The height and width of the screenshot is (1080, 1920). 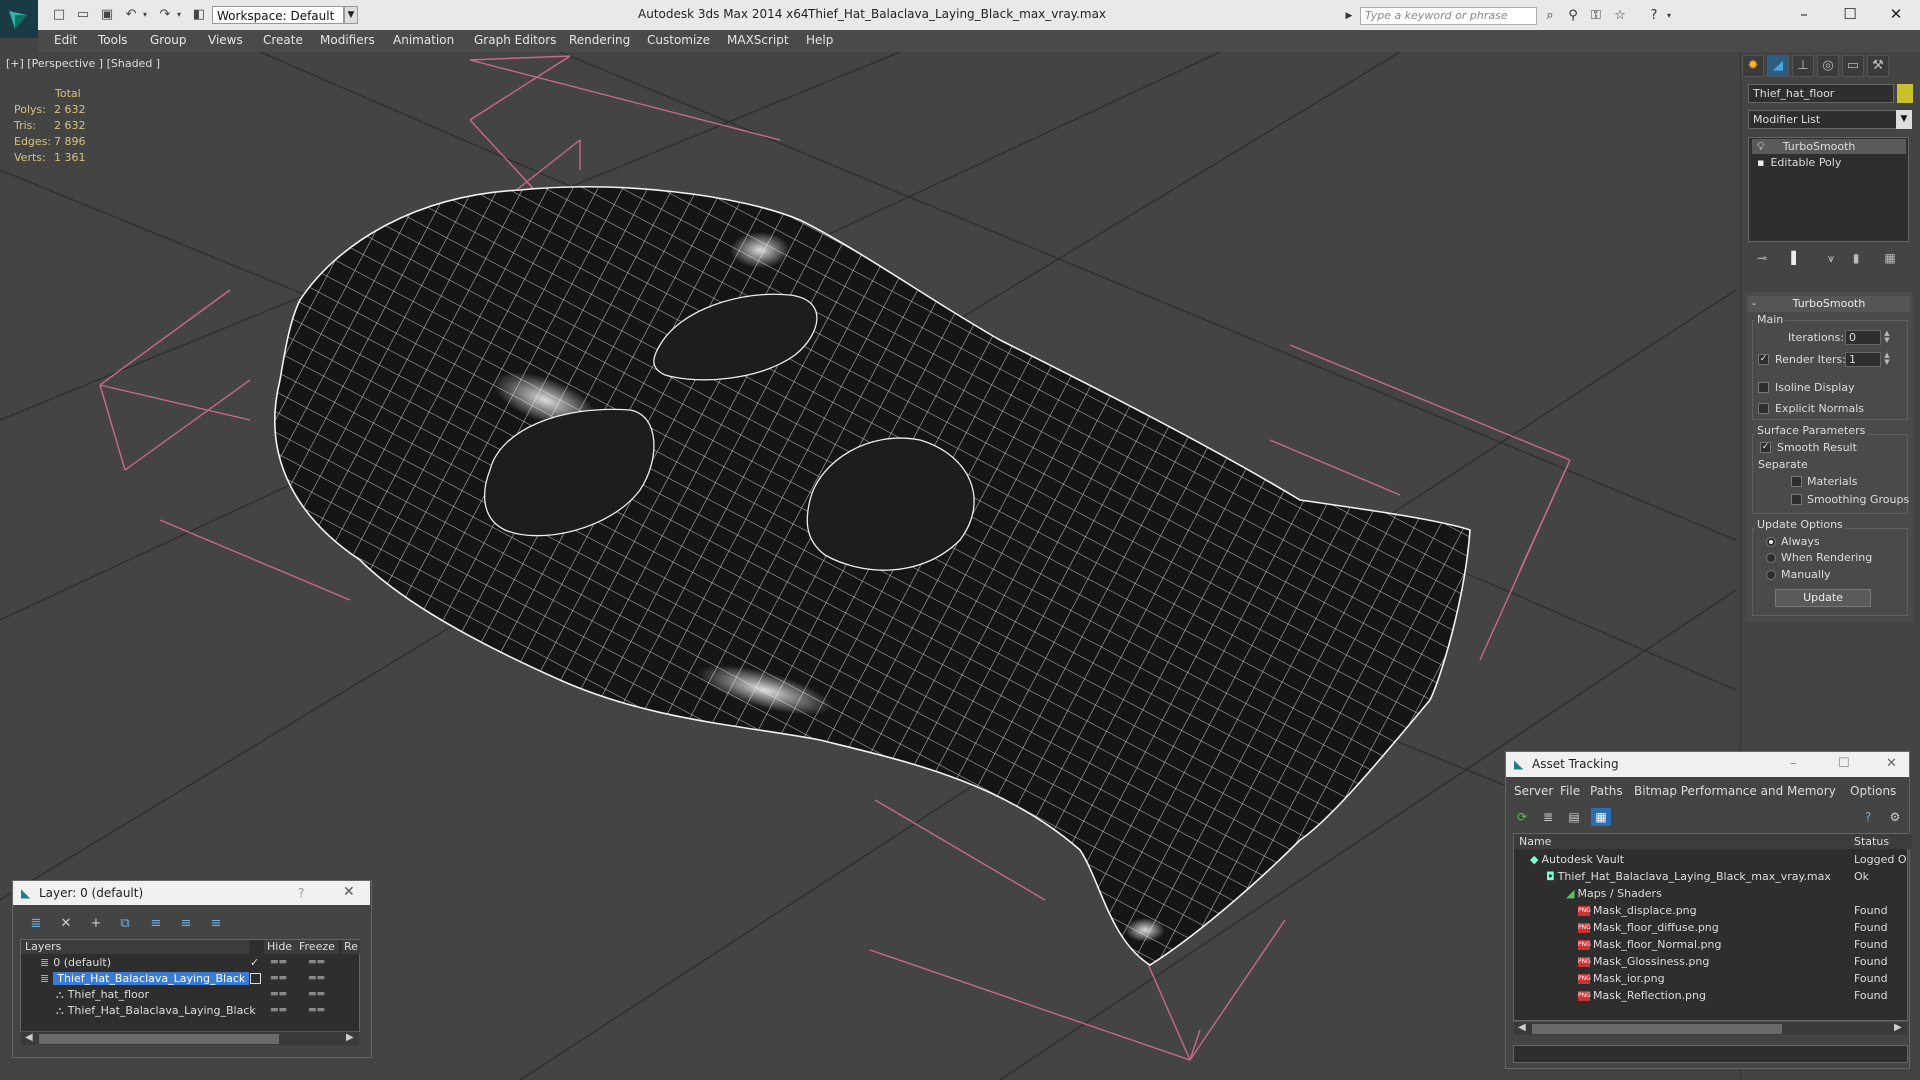 I want to click on asset-row: PNG Mask_Glossiness.png Found, so click(x=1710, y=961).